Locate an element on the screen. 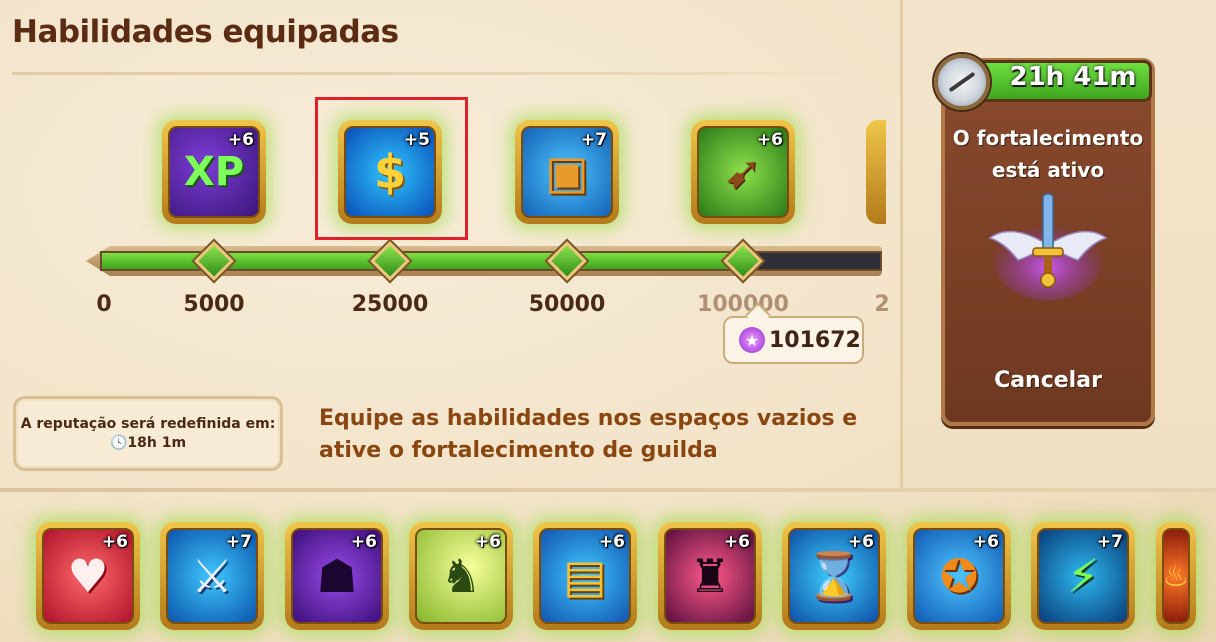 This screenshot has height=642, width=1216. equipped-skill-slot-1: XP +6 is located at coordinates (214, 172).